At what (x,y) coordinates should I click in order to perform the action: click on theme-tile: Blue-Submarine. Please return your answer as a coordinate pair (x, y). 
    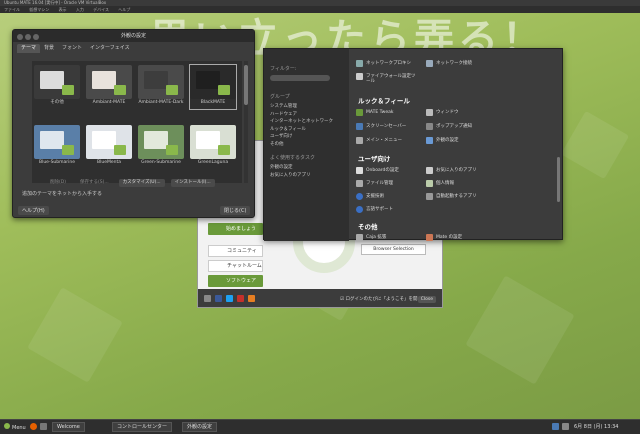
    Looking at the image, I should click on (57, 147).